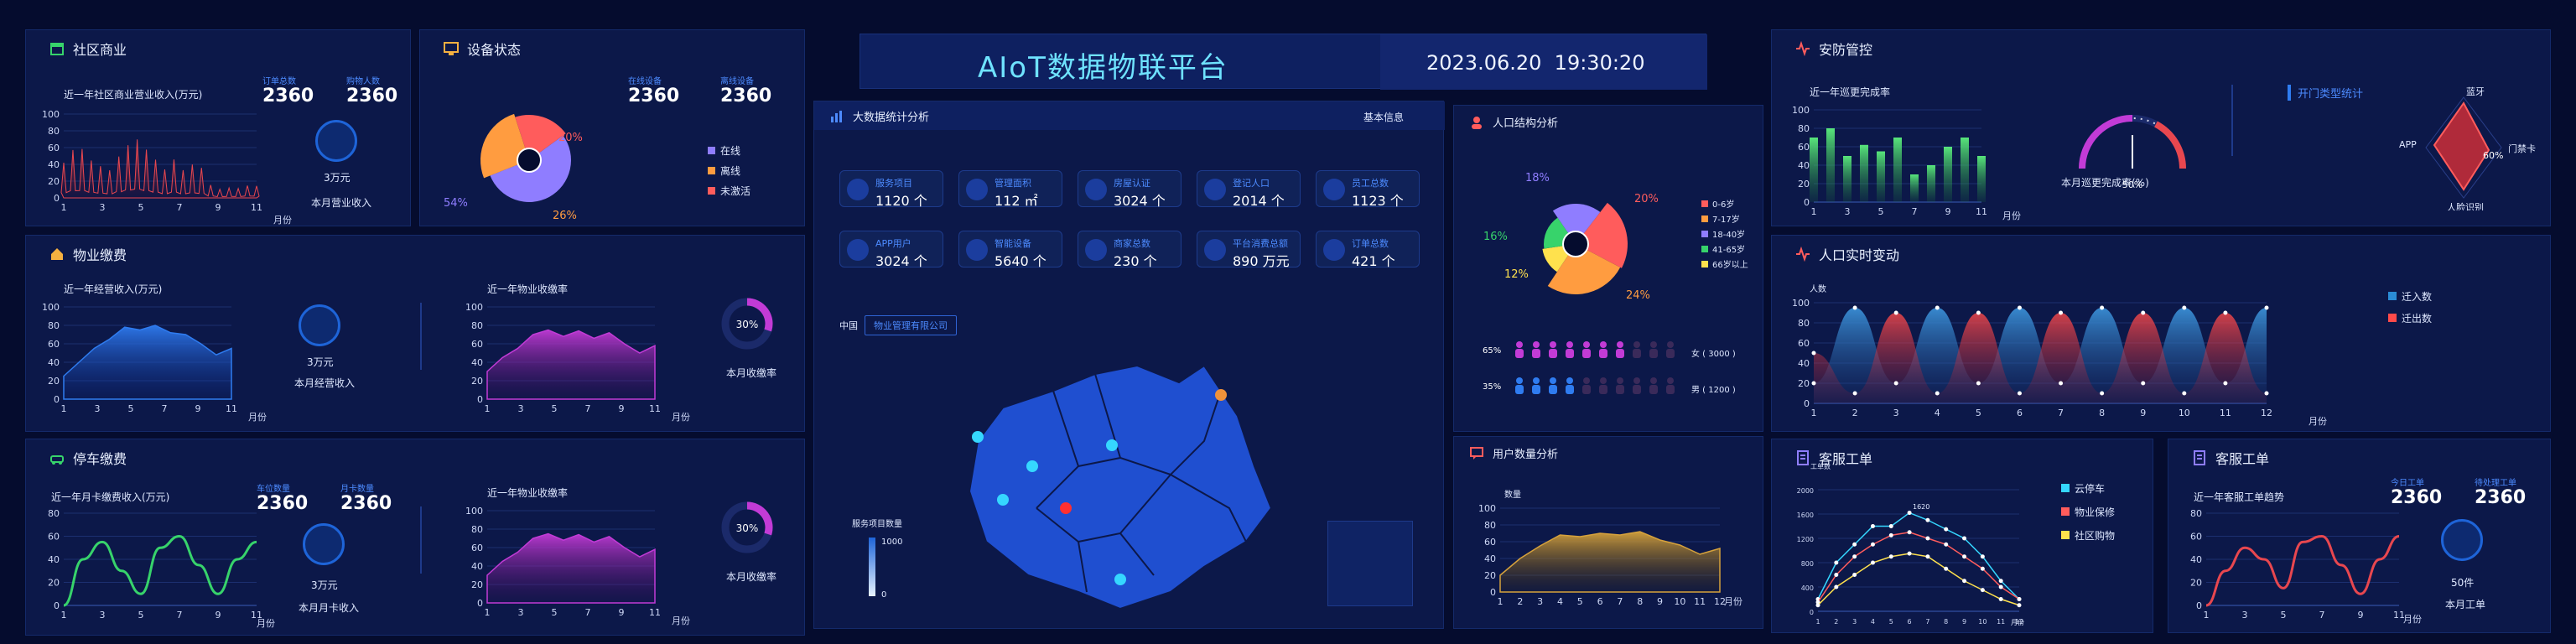 The image size is (2576, 644). I want to click on y-title: 工单数, so click(1820, 466).